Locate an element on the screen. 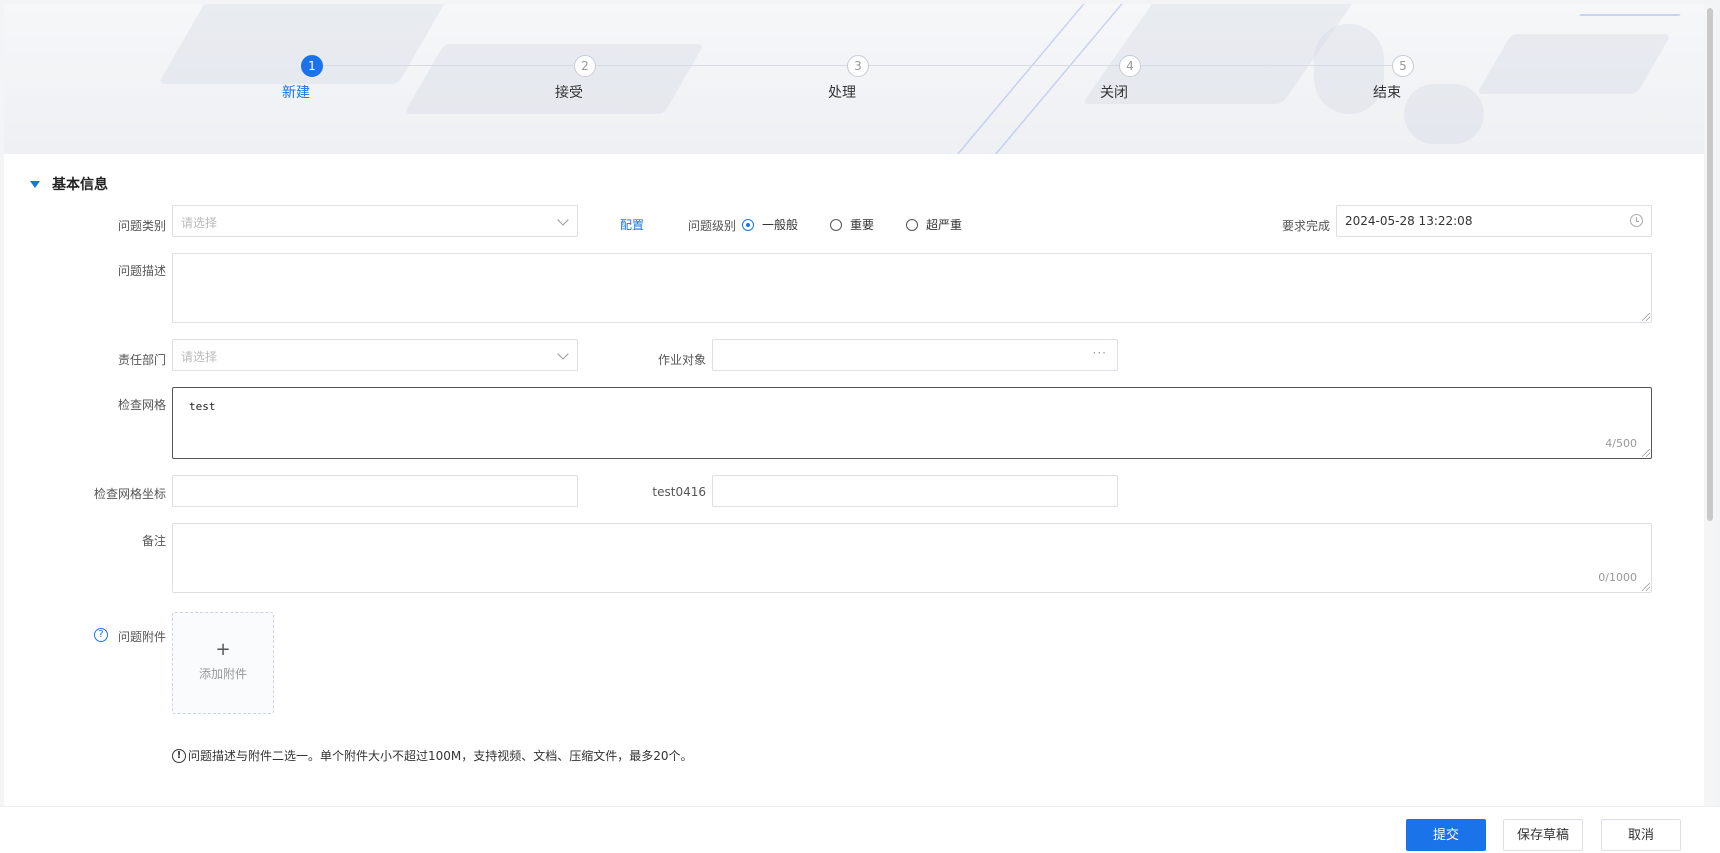 Image resolution: width=1720 pixels, height=853 pixels. remark-textarea: 0/1000 is located at coordinates (912, 558).